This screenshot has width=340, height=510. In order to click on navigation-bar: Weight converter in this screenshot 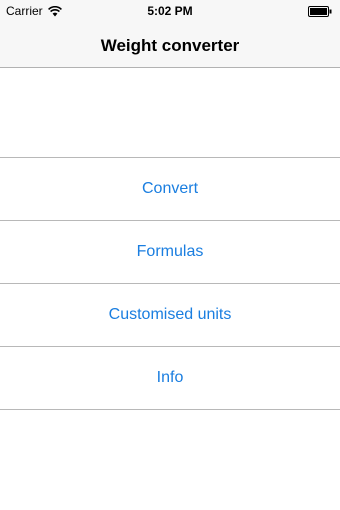, I will do `click(170, 45)`.